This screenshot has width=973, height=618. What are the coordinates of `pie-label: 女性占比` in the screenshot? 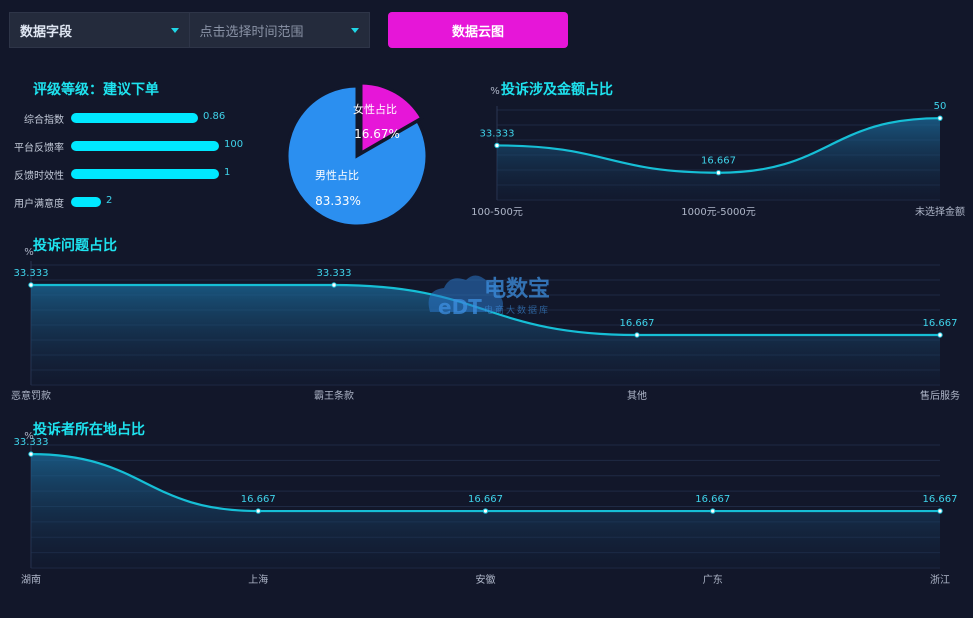 It's located at (375, 109).